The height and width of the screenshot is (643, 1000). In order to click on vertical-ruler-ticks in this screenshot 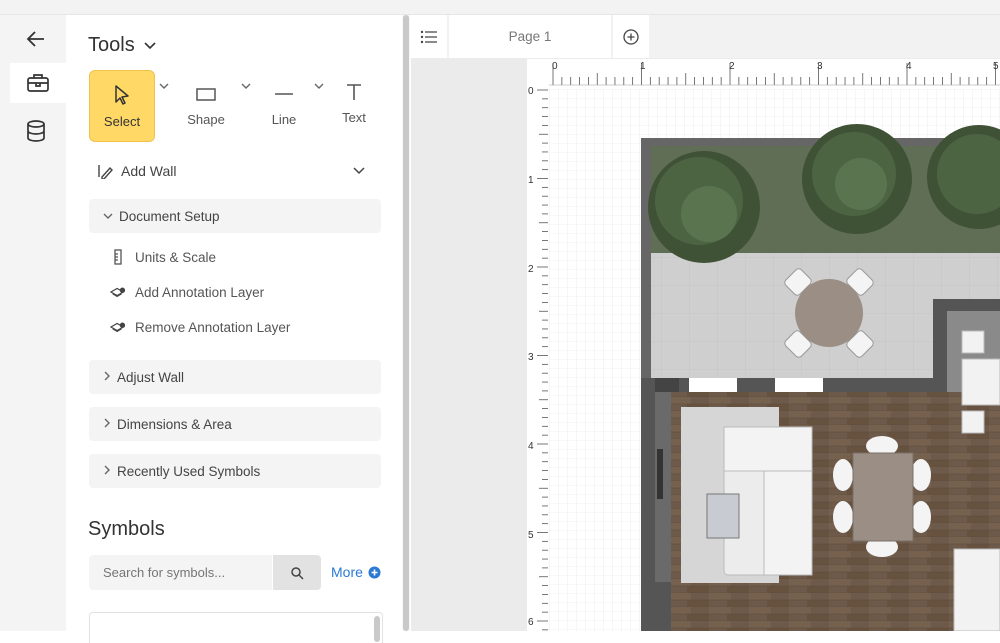, I will do `click(542, 360)`.